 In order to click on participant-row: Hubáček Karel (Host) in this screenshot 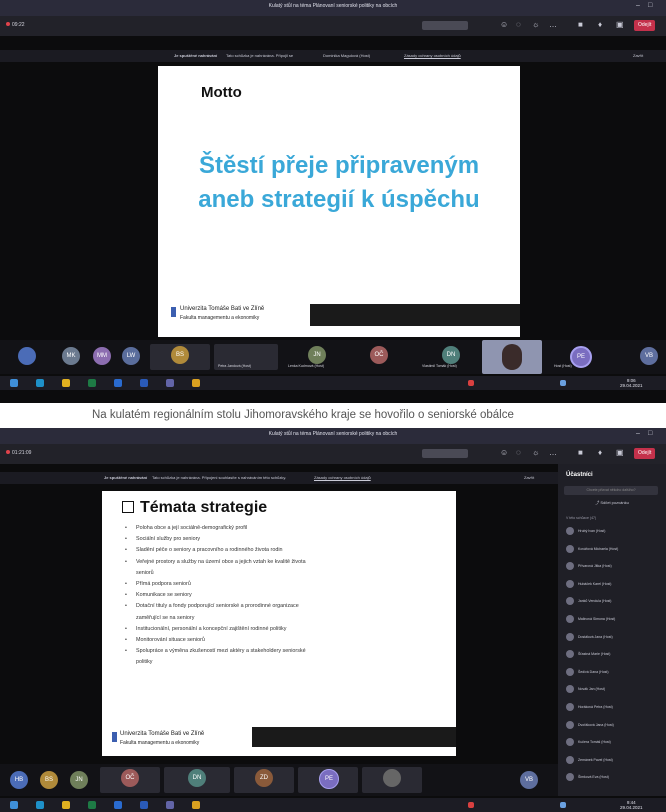, I will do `click(612, 584)`.